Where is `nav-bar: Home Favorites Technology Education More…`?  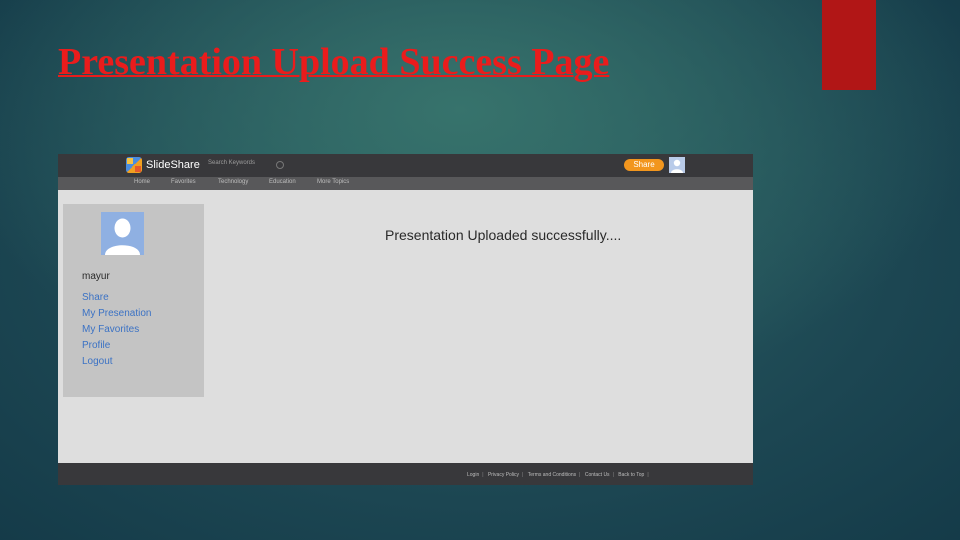
nav-bar: Home Favorites Technology Education More… is located at coordinates (405, 183).